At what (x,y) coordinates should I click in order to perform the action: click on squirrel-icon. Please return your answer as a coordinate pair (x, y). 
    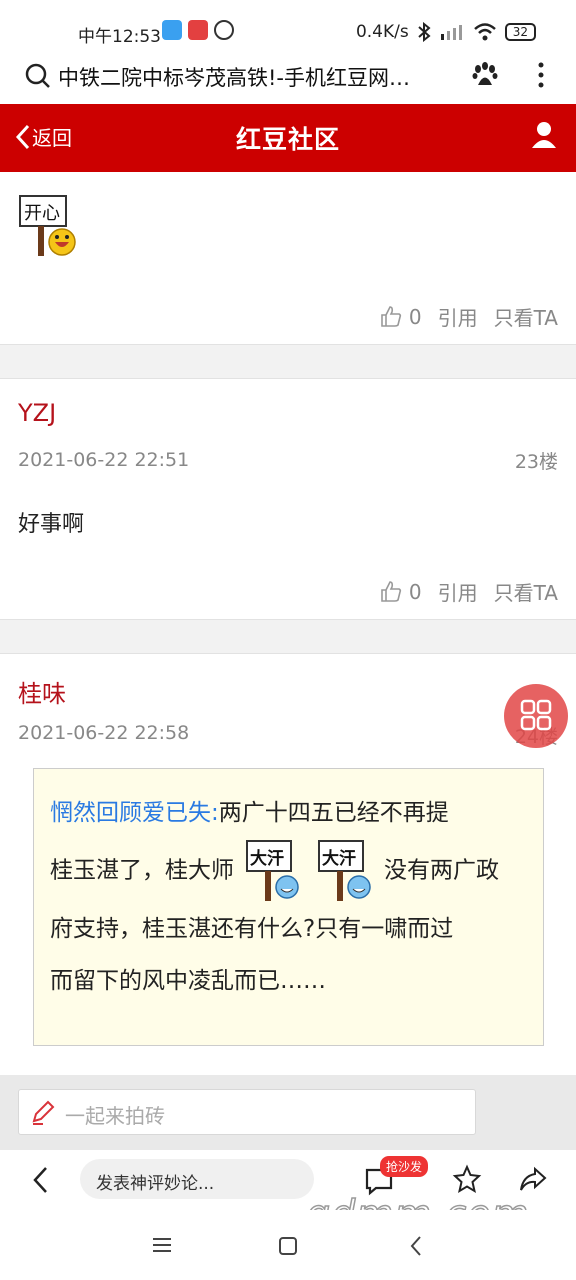
    Looking at the image, I should click on (224, 30).